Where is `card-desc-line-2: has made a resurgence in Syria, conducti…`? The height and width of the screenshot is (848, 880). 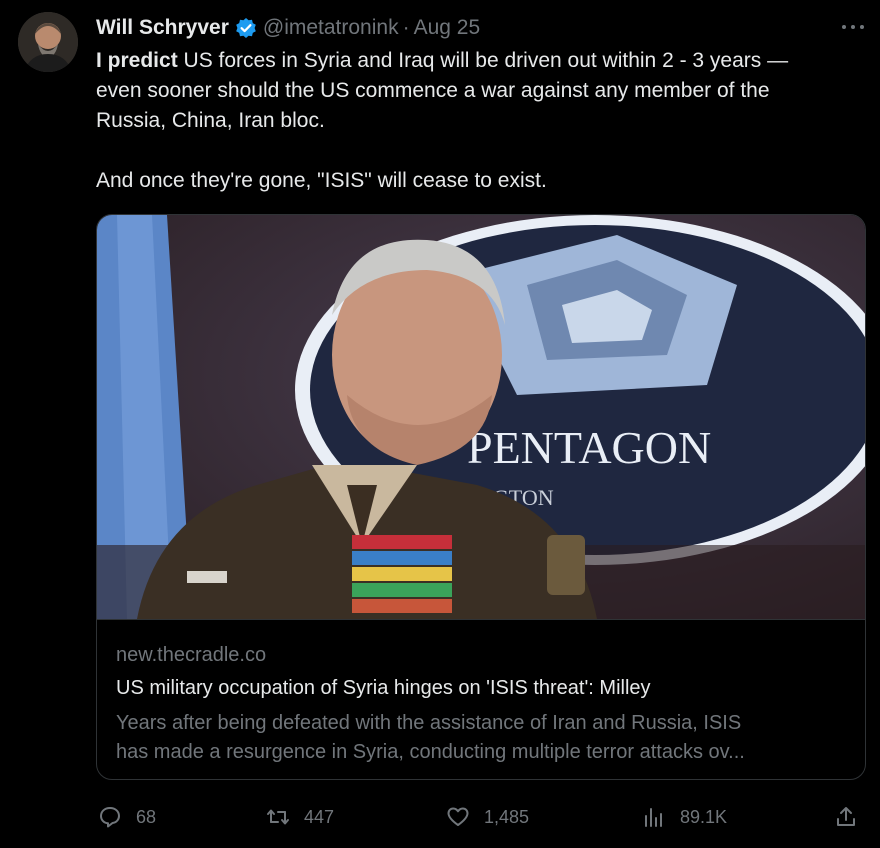 card-desc-line-2: has made a resurgence in Syria, conducti… is located at coordinates (430, 752).